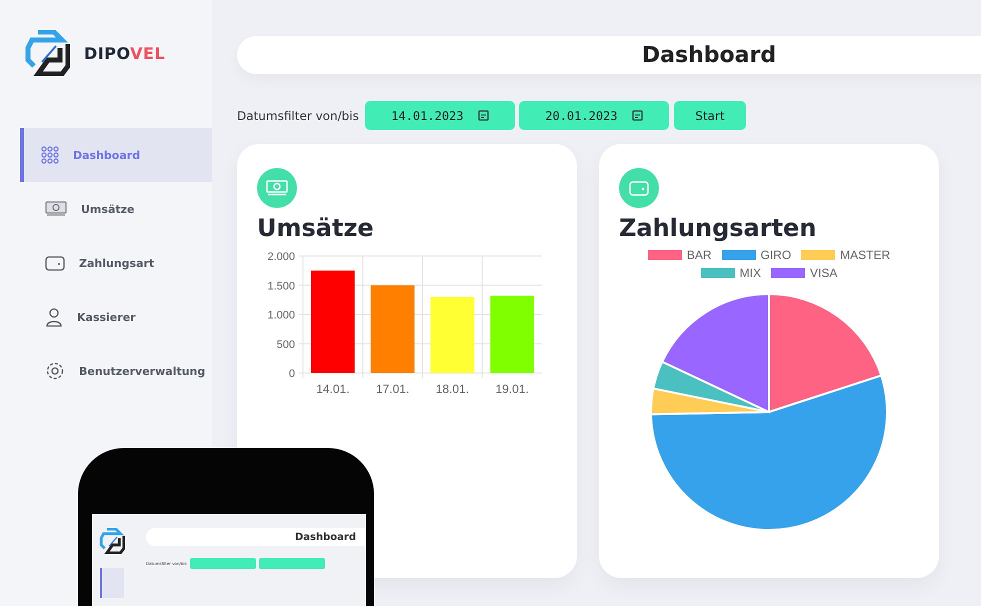 The image size is (981, 606). What do you see at coordinates (55, 371) in the screenshot?
I see `settings-icon` at bounding box center [55, 371].